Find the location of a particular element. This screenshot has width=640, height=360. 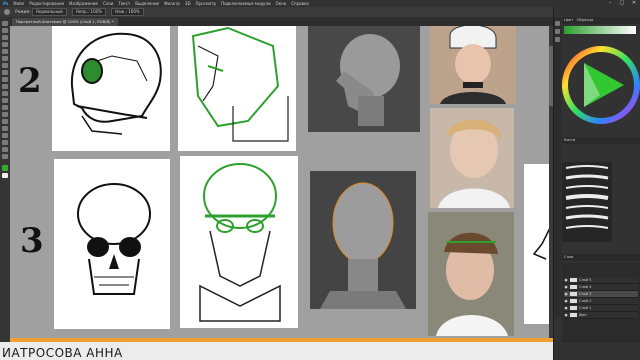

minimize-button: – is located at coordinates (610, 3).